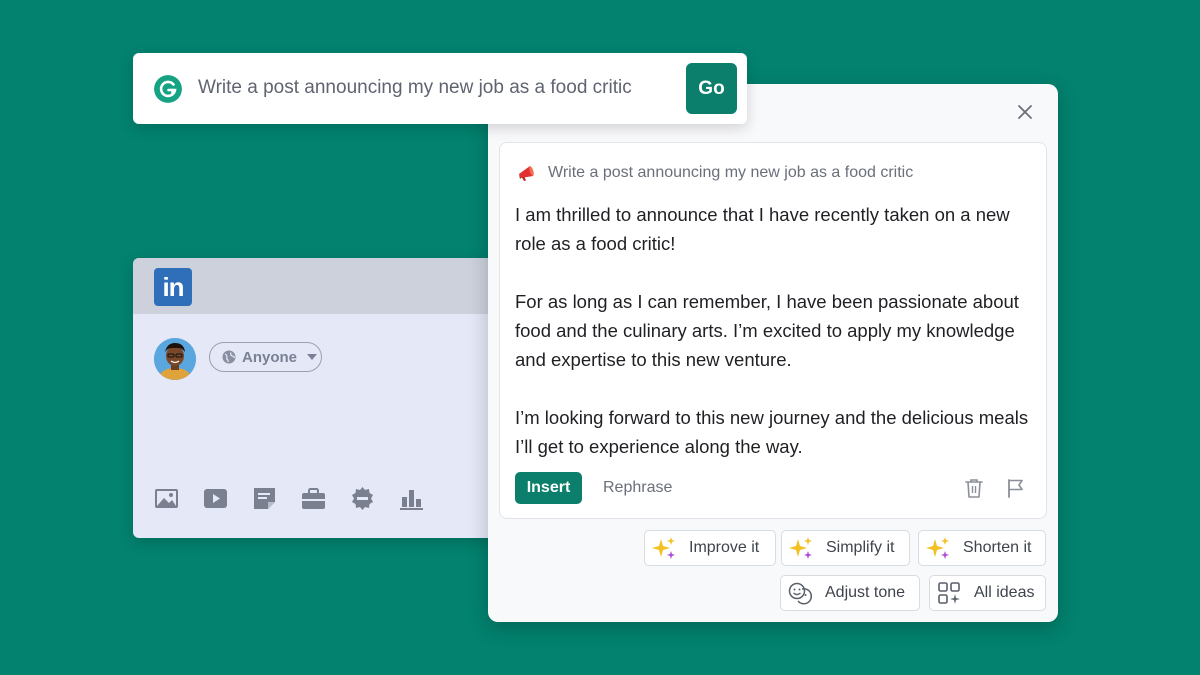 The width and height of the screenshot is (1200, 675). I want to click on briefcase-icon, so click(313, 498).